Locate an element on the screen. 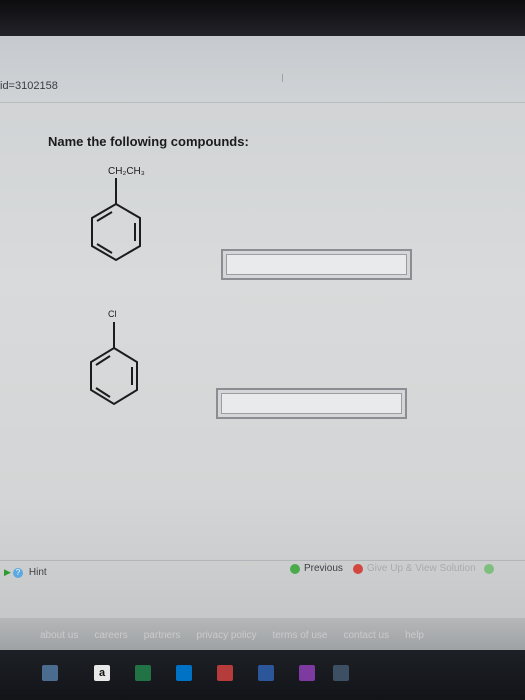 The image size is (525, 700). give-up-button: Give Up & View Solution is located at coordinates (421, 568).